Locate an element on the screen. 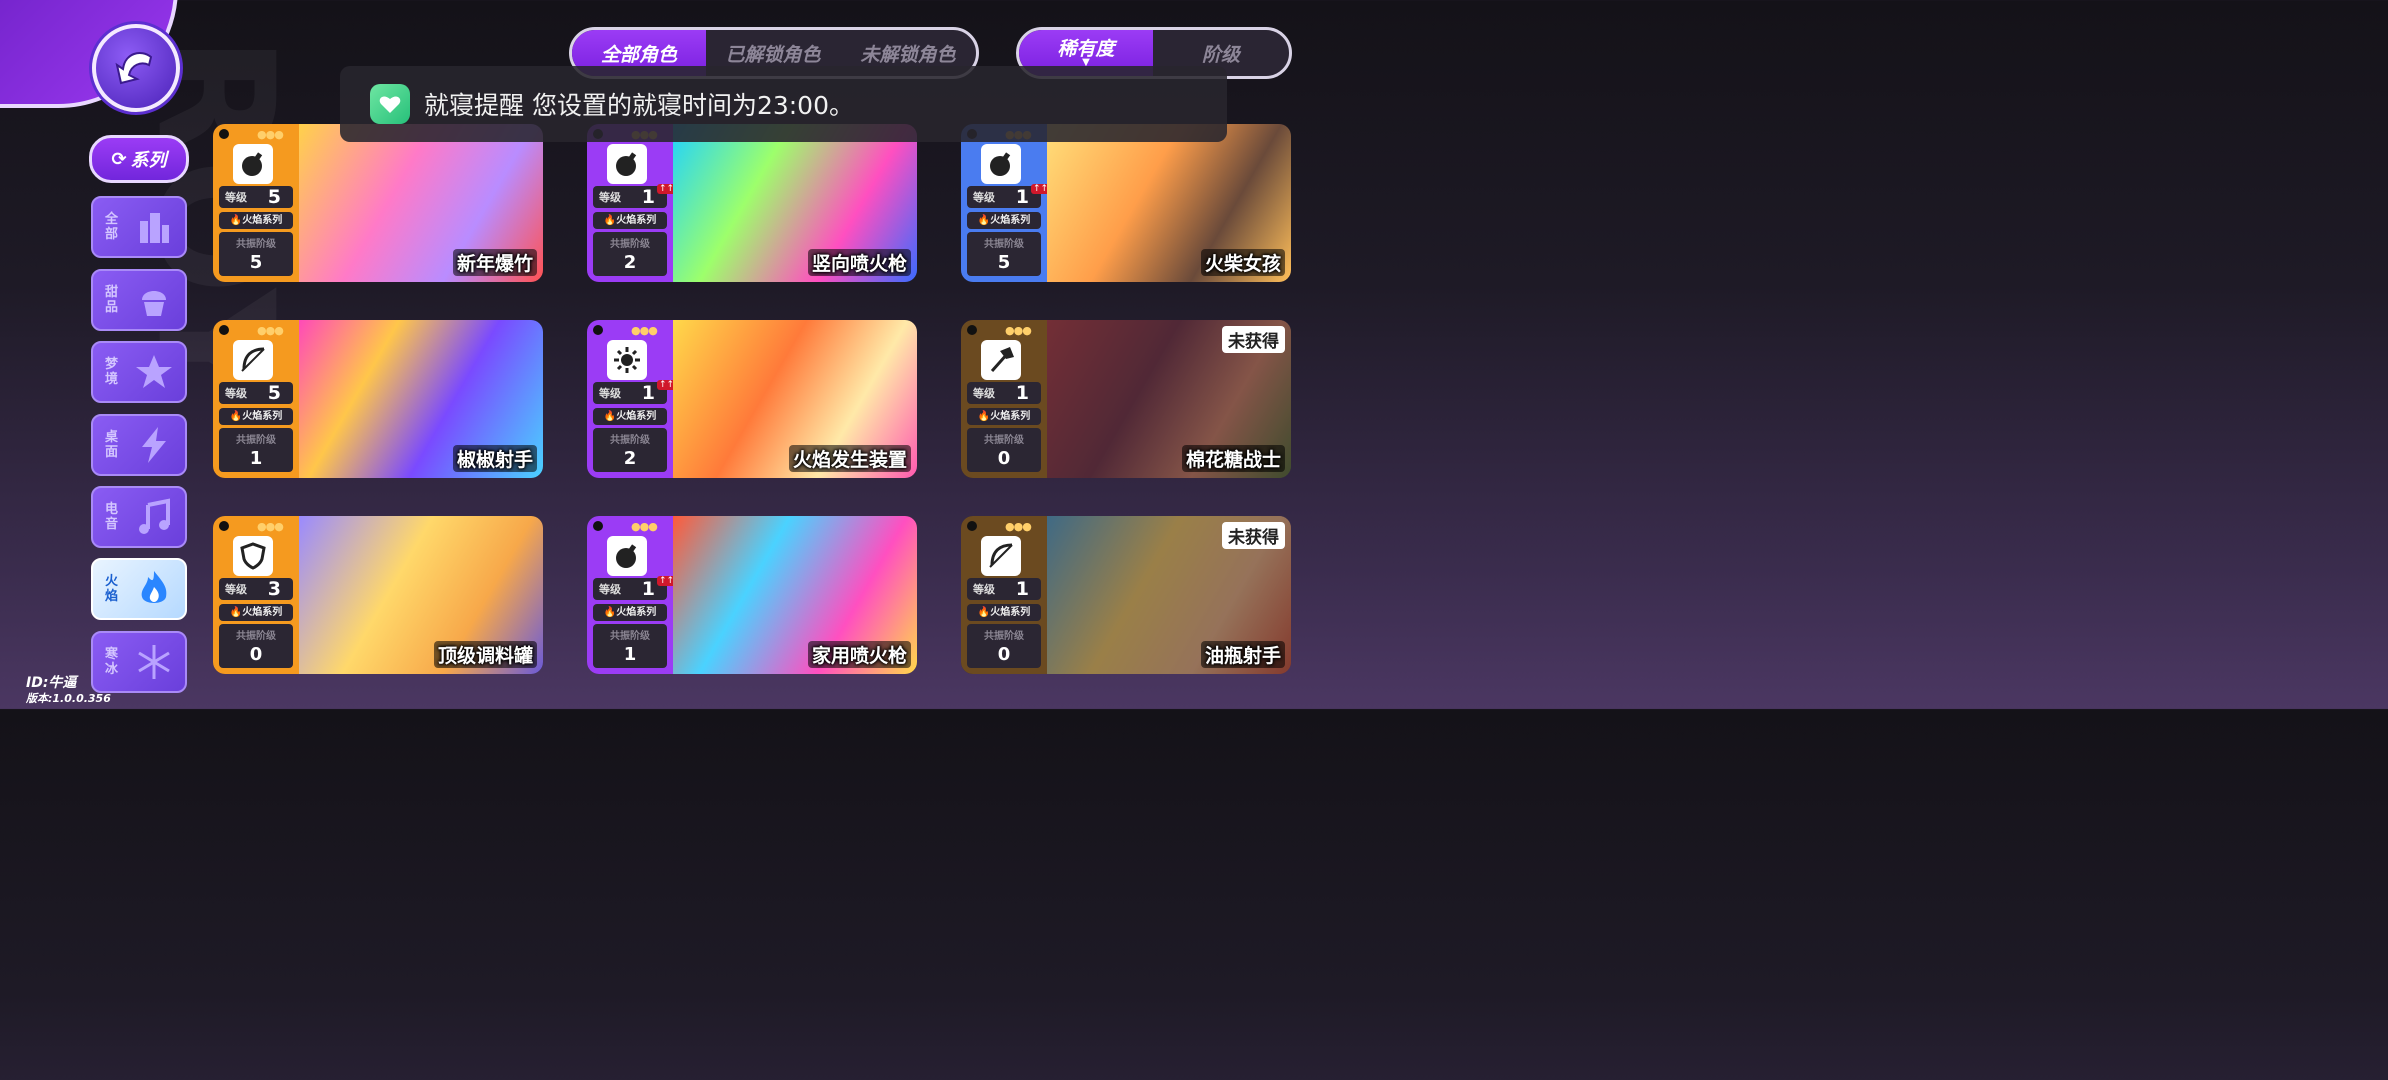  sidebar-item-flame: 火焰 is located at coordinates (139, 589).